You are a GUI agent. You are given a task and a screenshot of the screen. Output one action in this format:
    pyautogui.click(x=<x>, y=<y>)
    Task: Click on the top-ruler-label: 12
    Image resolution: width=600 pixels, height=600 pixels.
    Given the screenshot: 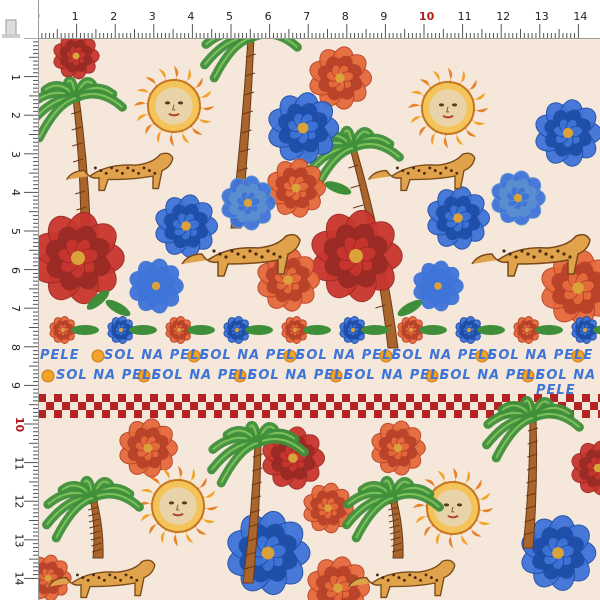 What is the action you would take?
    pyautogui.click(x=503, y=16)
    